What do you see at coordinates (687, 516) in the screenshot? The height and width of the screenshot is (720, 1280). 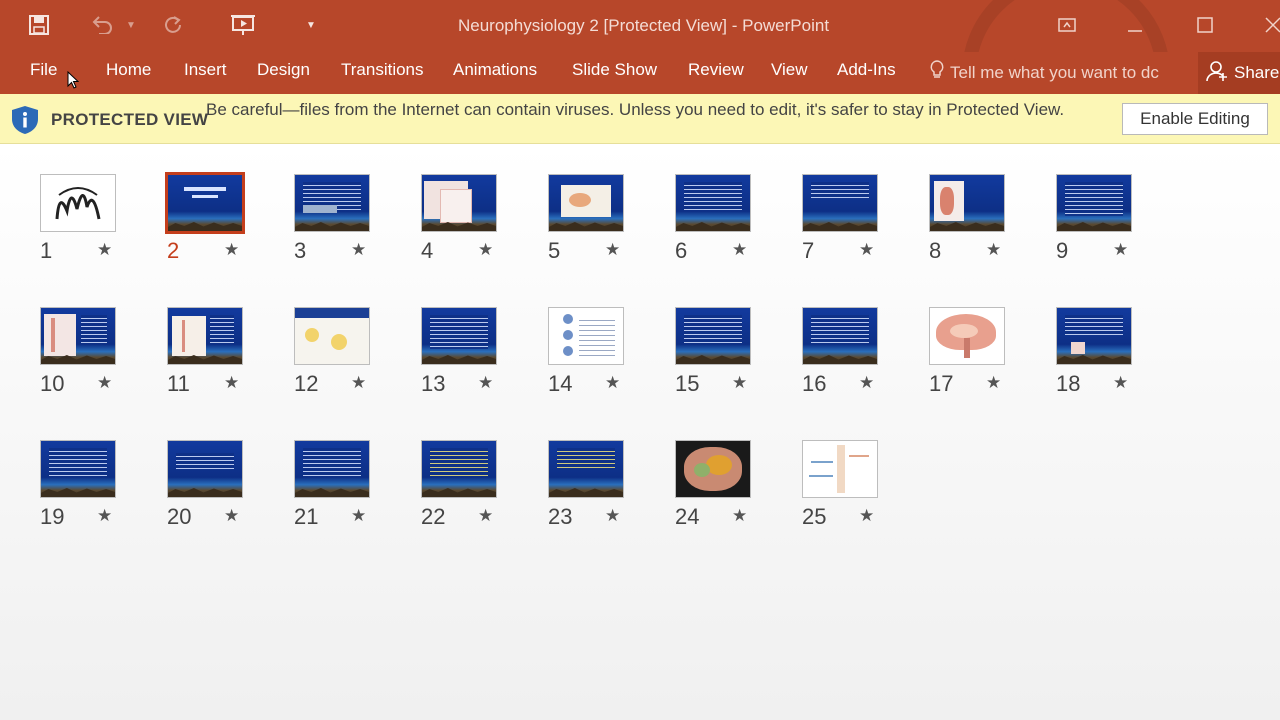 I see `slide-number: 24` at bounding box center [687, 516].